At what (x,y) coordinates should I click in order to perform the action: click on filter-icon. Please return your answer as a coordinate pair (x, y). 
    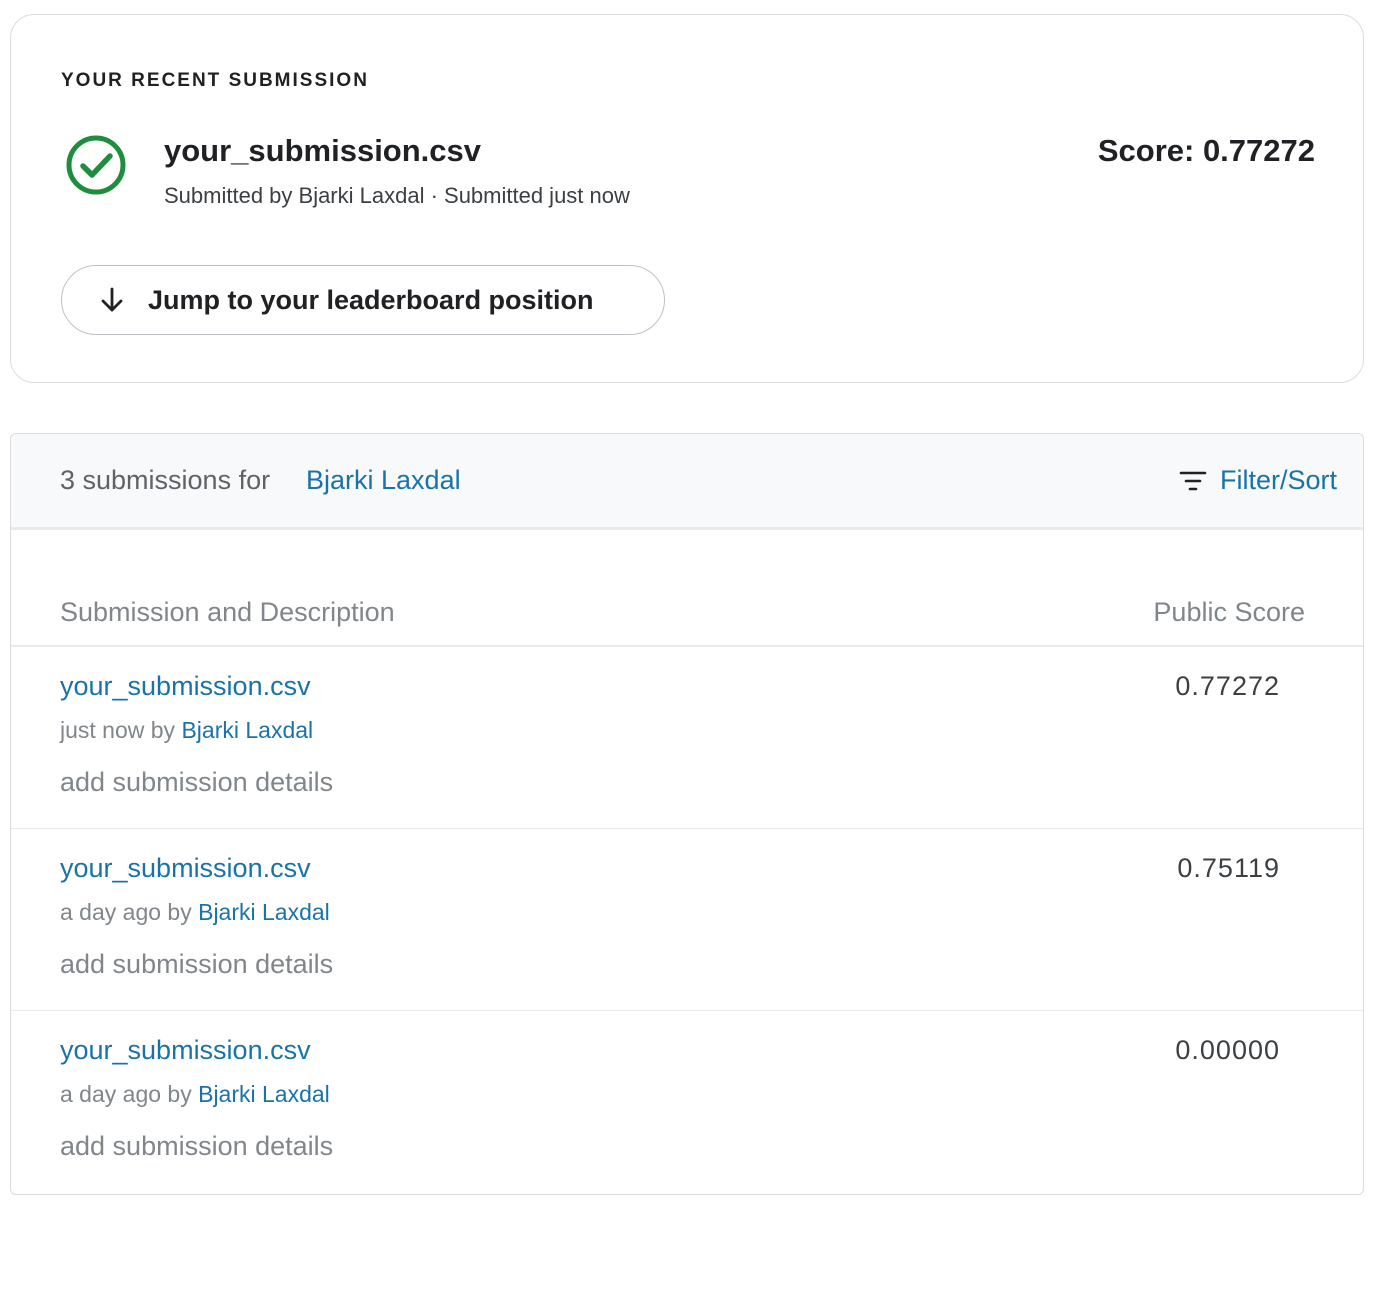
    Looking at the image, I should click on (1193, 481).